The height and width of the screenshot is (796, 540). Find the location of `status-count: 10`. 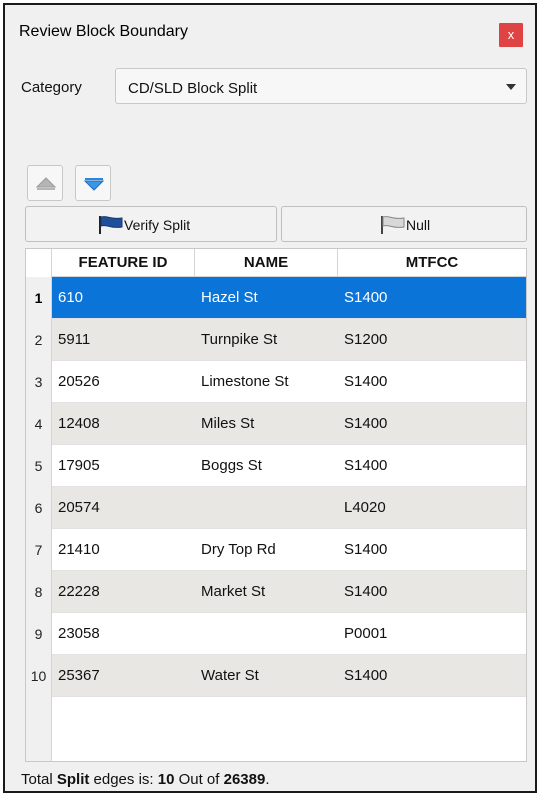

status-count: 10 is located at coordinates (166, 779).